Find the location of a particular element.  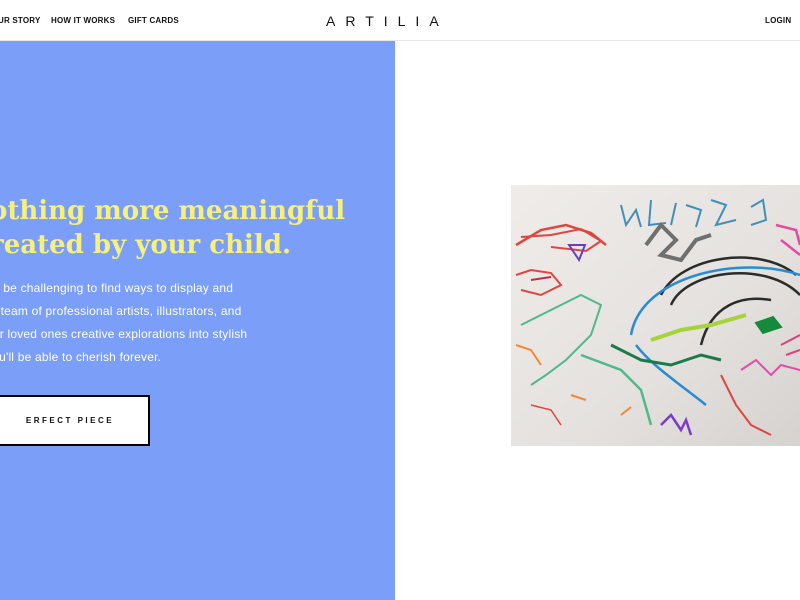

find-perfect-piece-button: ERFECT PIECE is located at coordinates (75, 420).